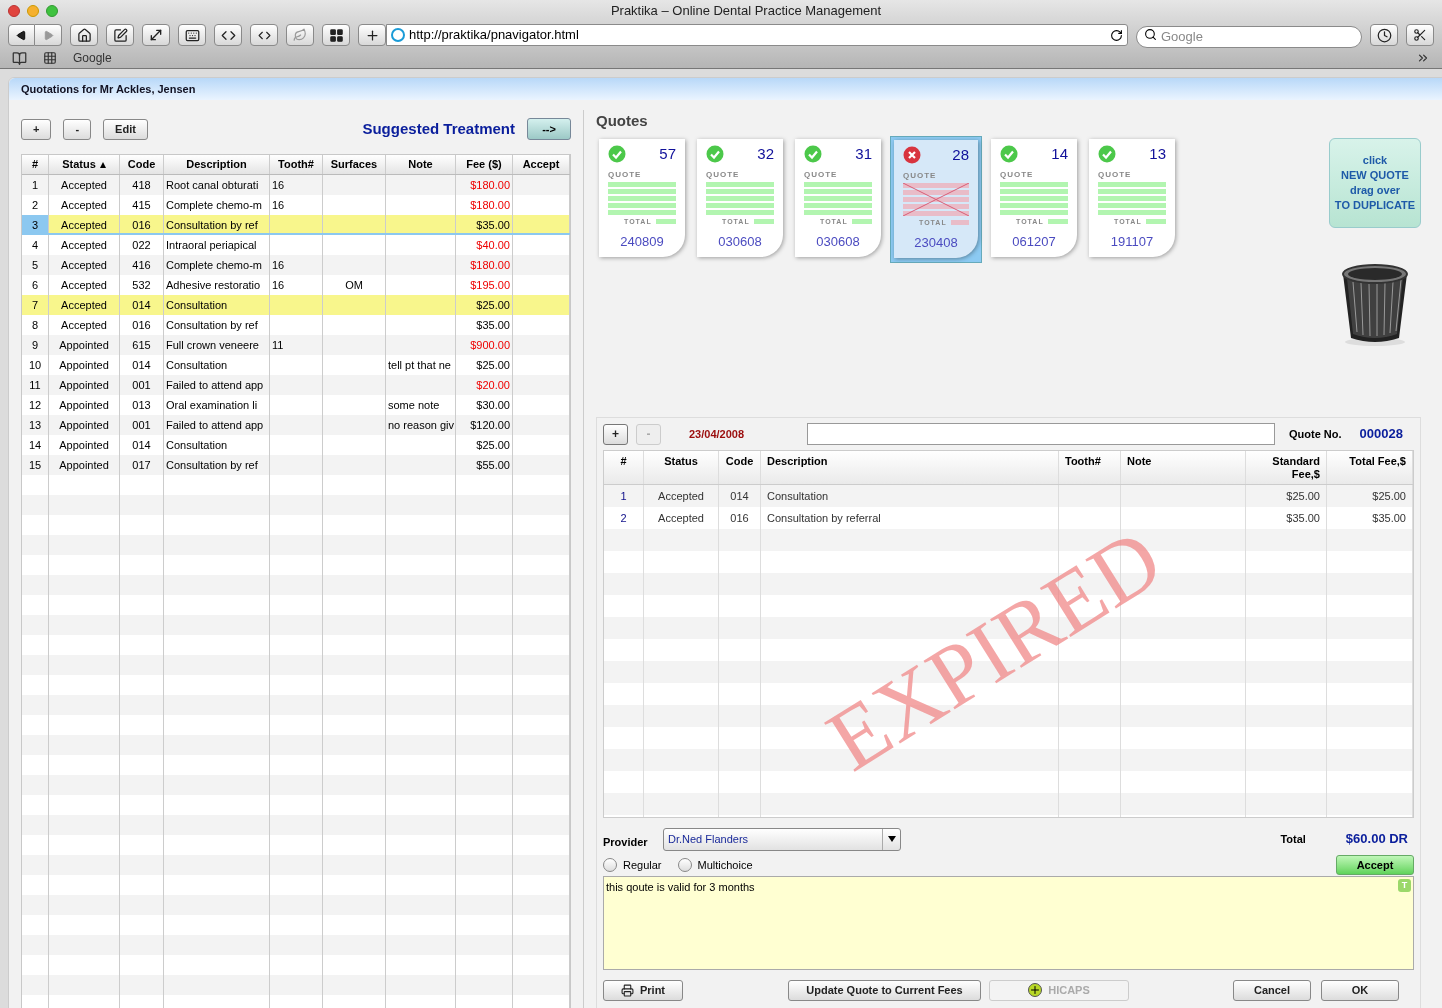 This screenshot has width=1442, height=1008. I want to click on quote-number: 000028, so click(1381, 434).